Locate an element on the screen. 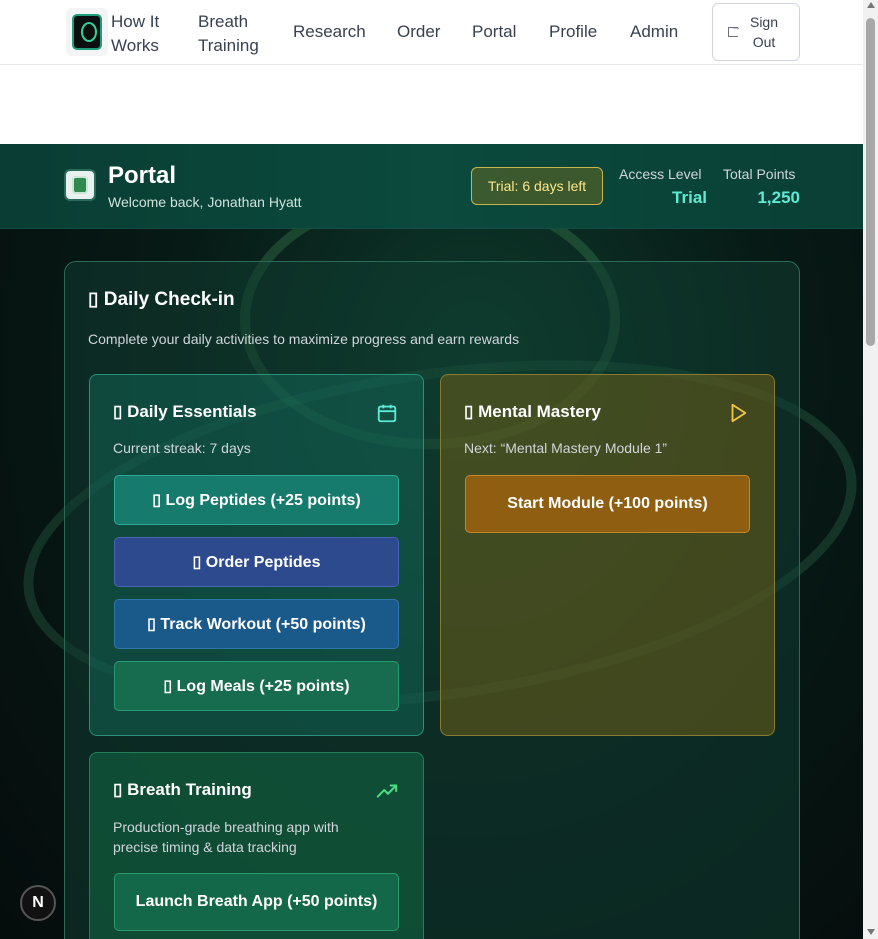 The image size is (878, 939). nav-portal: Portal is located at coordinates (494, 32).